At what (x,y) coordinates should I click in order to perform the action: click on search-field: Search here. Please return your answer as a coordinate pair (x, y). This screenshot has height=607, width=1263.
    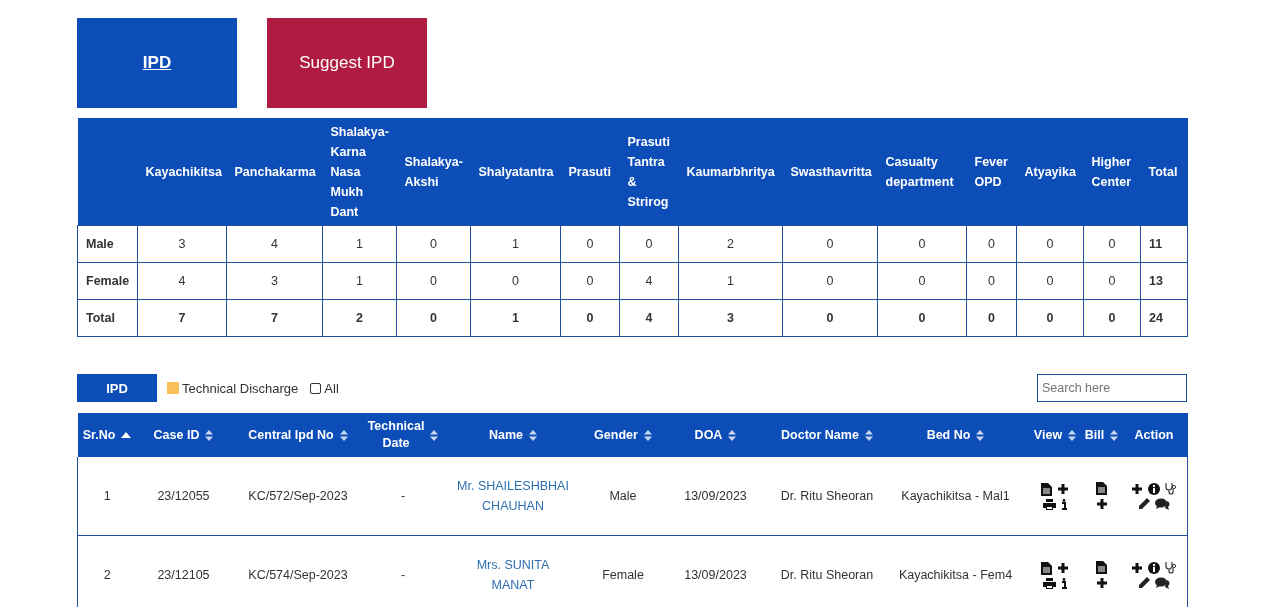
    Looking at the image, I should click on (1112, 388).